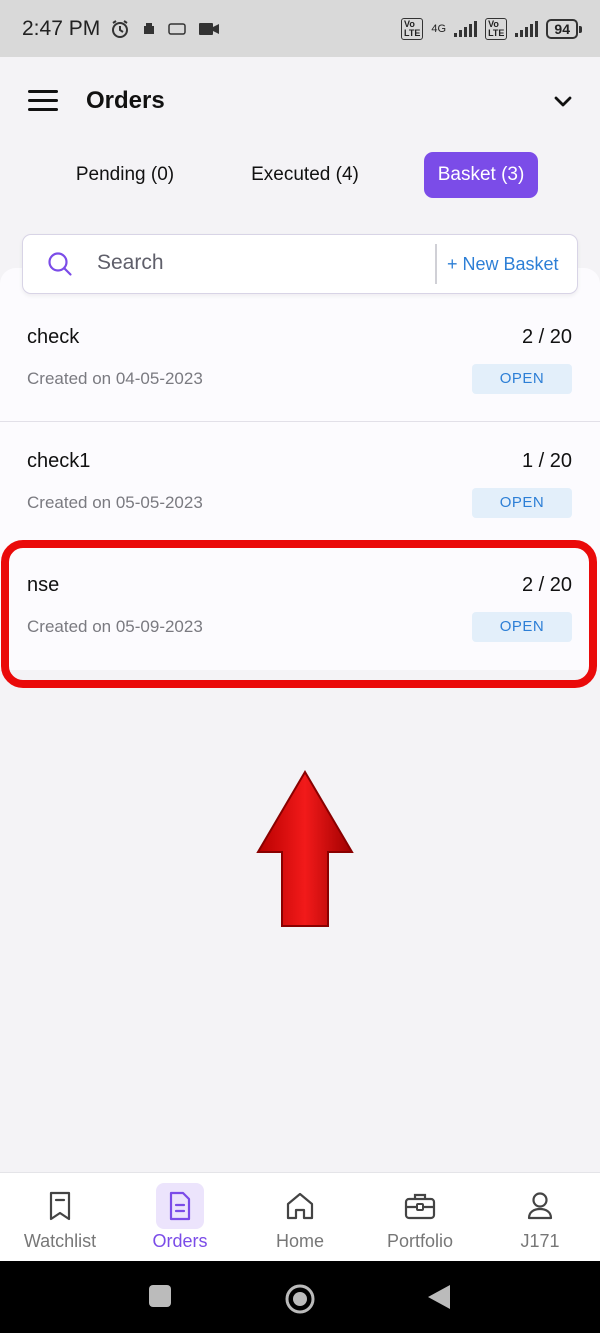 This screenshot has height=1333, width=600. Describe the element at coordinates (300, 579) in the screenshot. I see `basket-item: nse 2 / 20 Created on 05-09-2023 OPEN` at that location.